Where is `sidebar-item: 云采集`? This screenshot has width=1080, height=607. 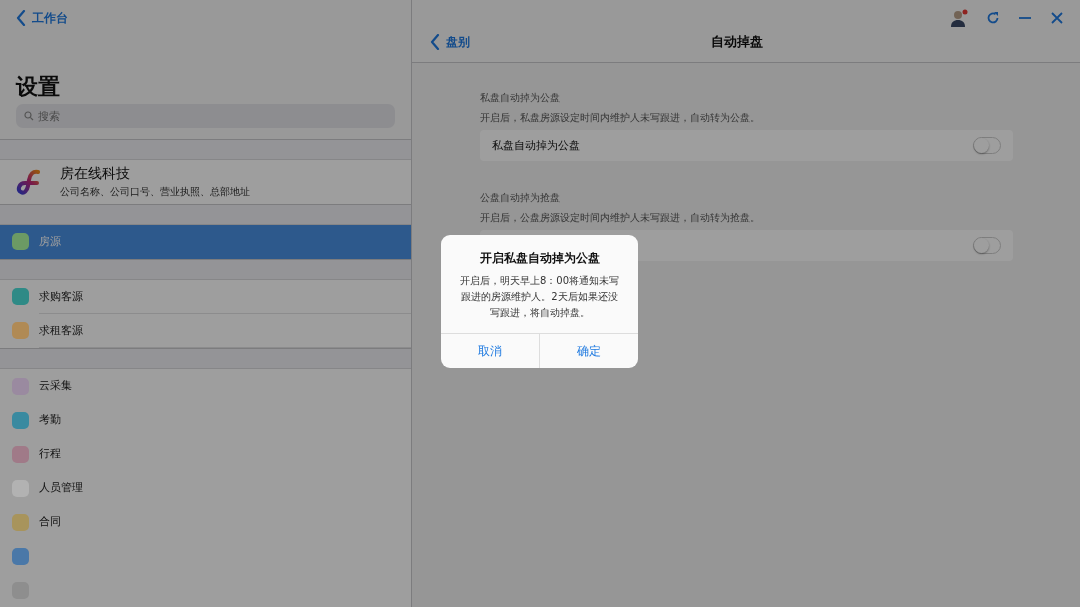
sidebar-item: 云采集 is located at coordinates (205, 386).